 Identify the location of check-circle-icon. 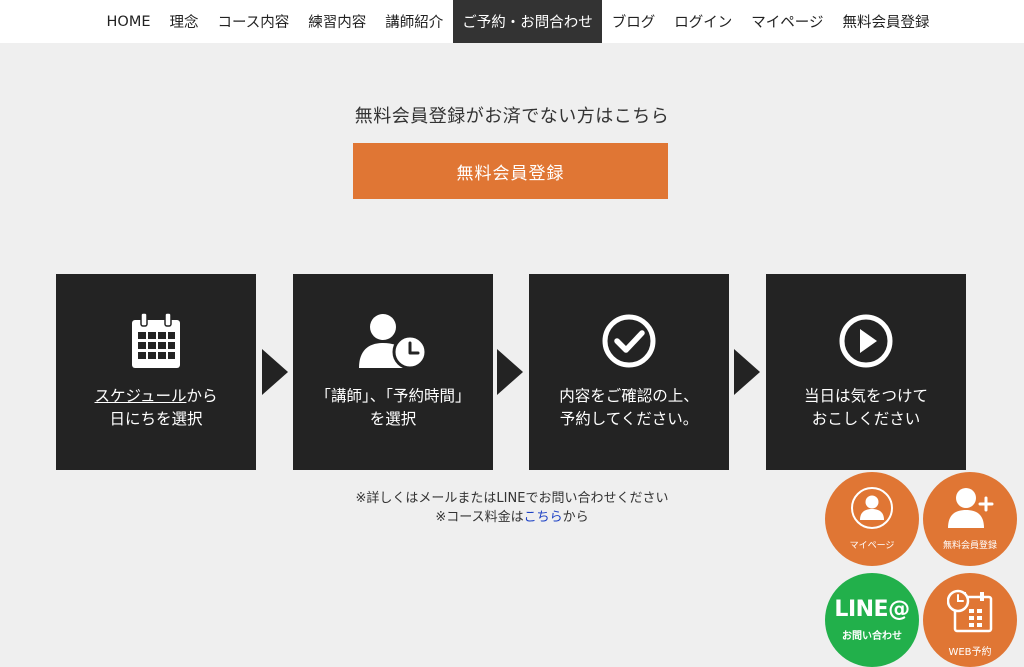
(629, 341).